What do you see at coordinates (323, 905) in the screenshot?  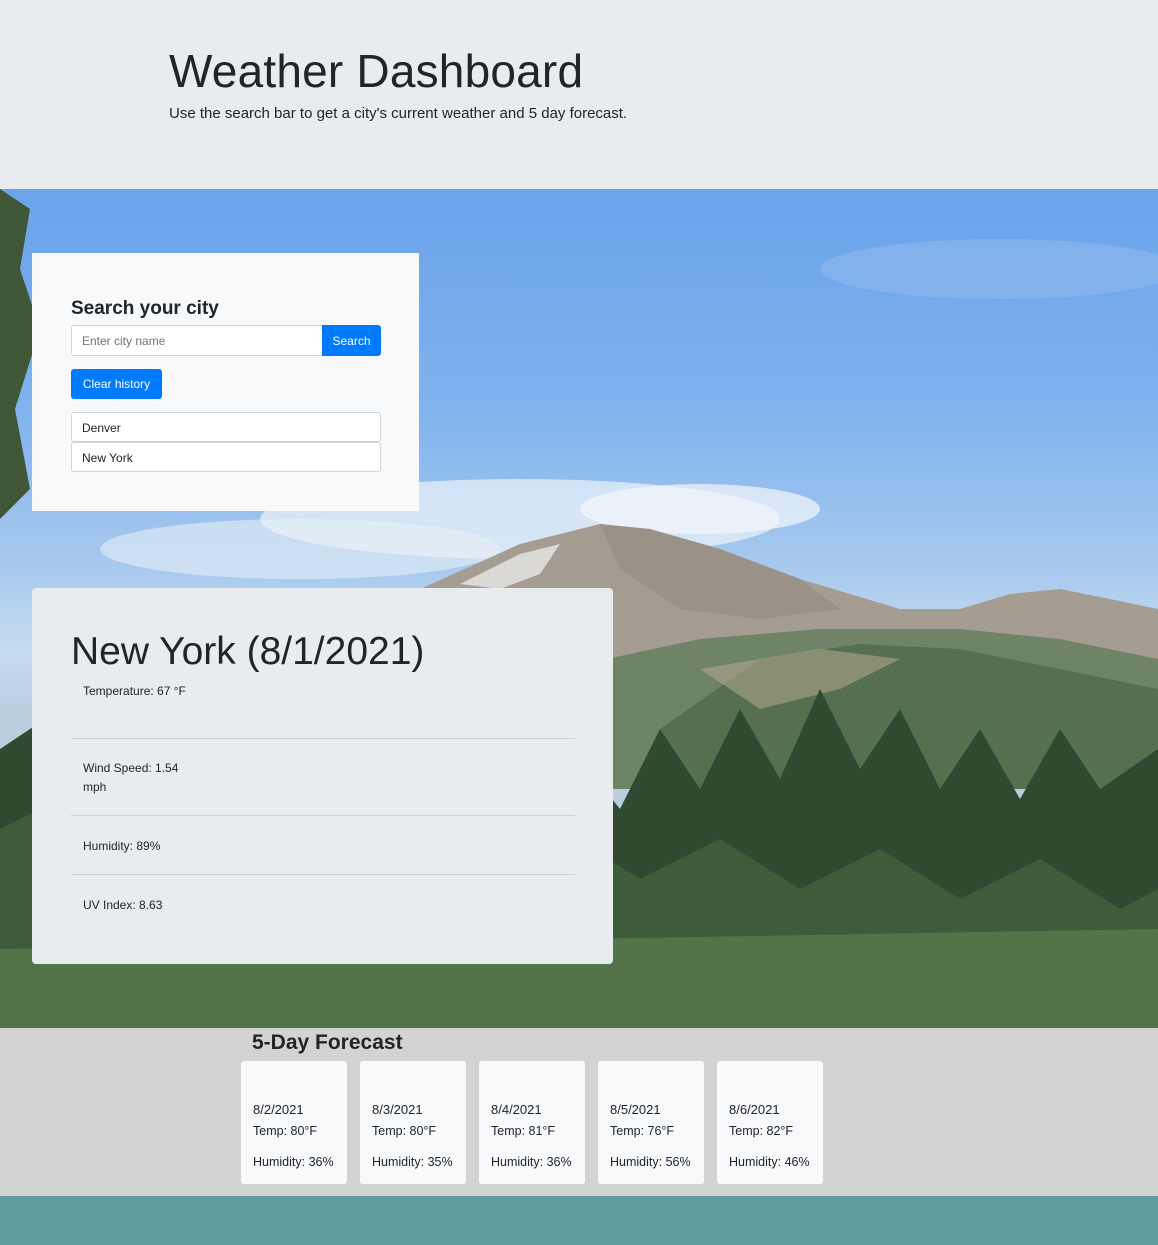 I see `uv-index-row: UV Index: 8.63` at bounding box center [323, 905].